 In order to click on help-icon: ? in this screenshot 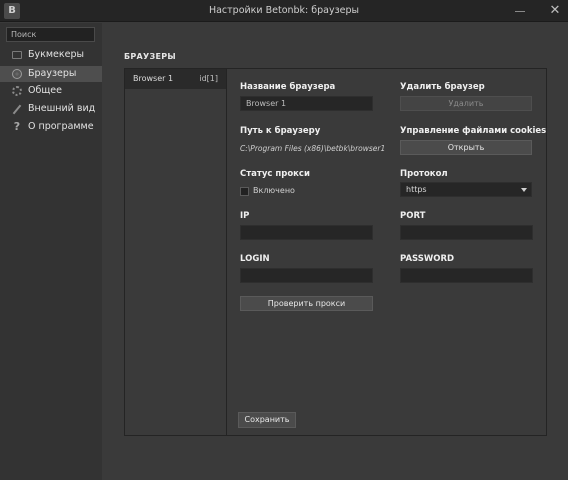, I will do `click(17, 126)`.